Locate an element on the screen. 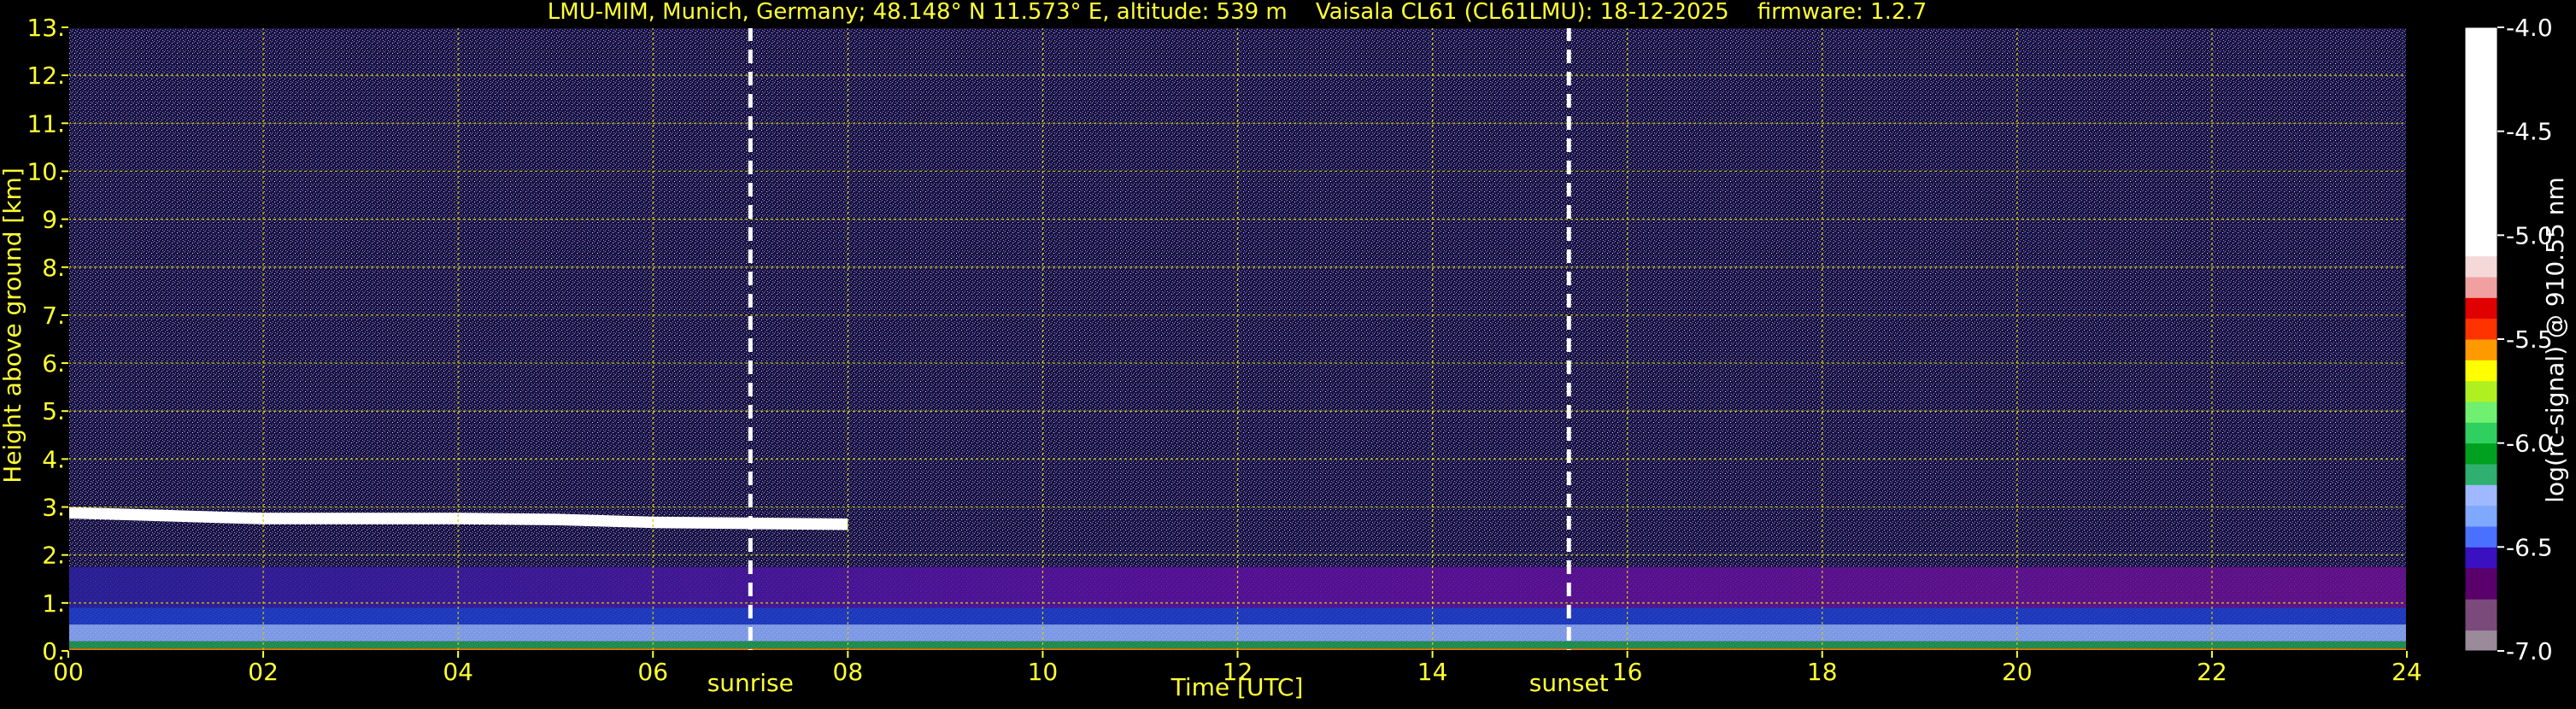 This screenshot has width=2576, height=709. colorbar-tick-label: -6.5 is located at coordinates (2529, 547).